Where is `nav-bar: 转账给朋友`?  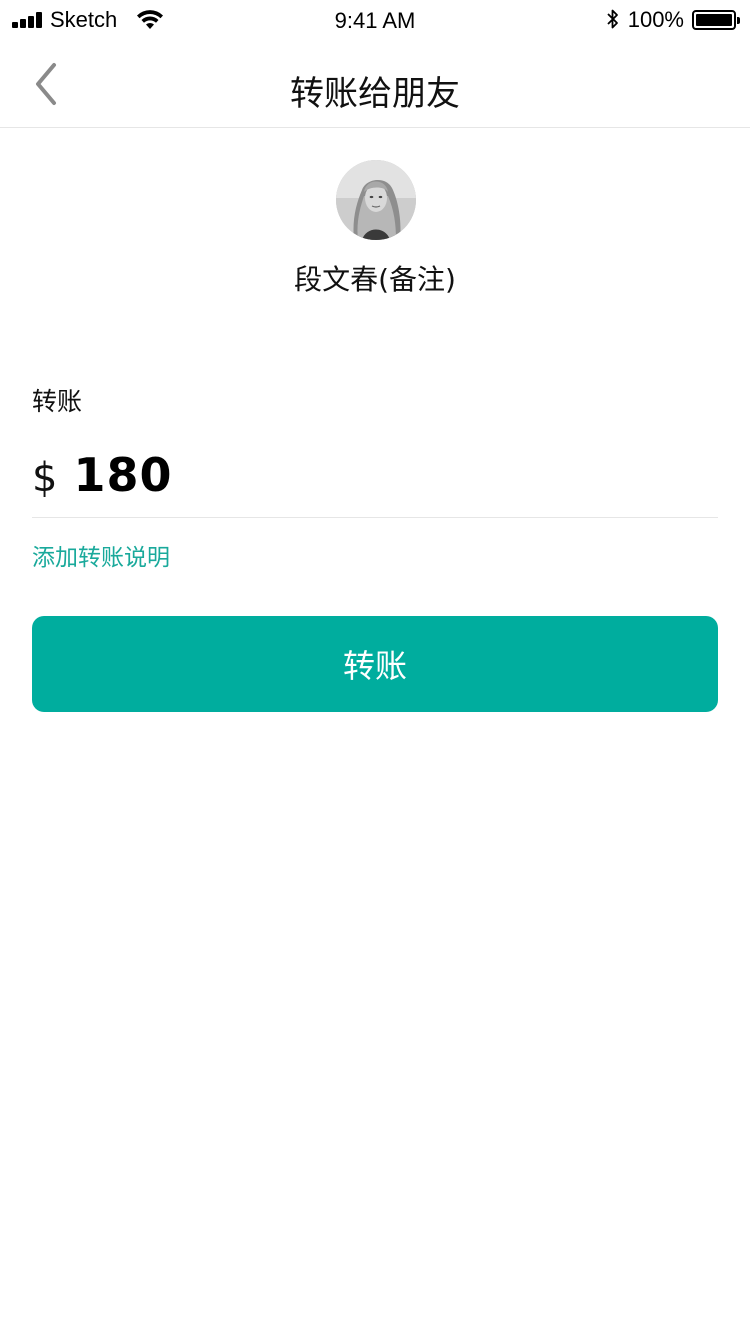 nav-bar: 转账给朋友 is located at coordinates (375, 84).